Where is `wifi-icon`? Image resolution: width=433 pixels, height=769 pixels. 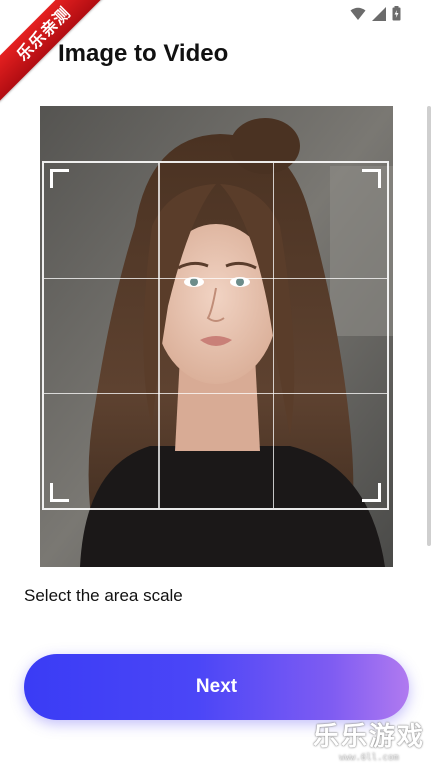
wifi-icon is located at coordinates (358, 13).